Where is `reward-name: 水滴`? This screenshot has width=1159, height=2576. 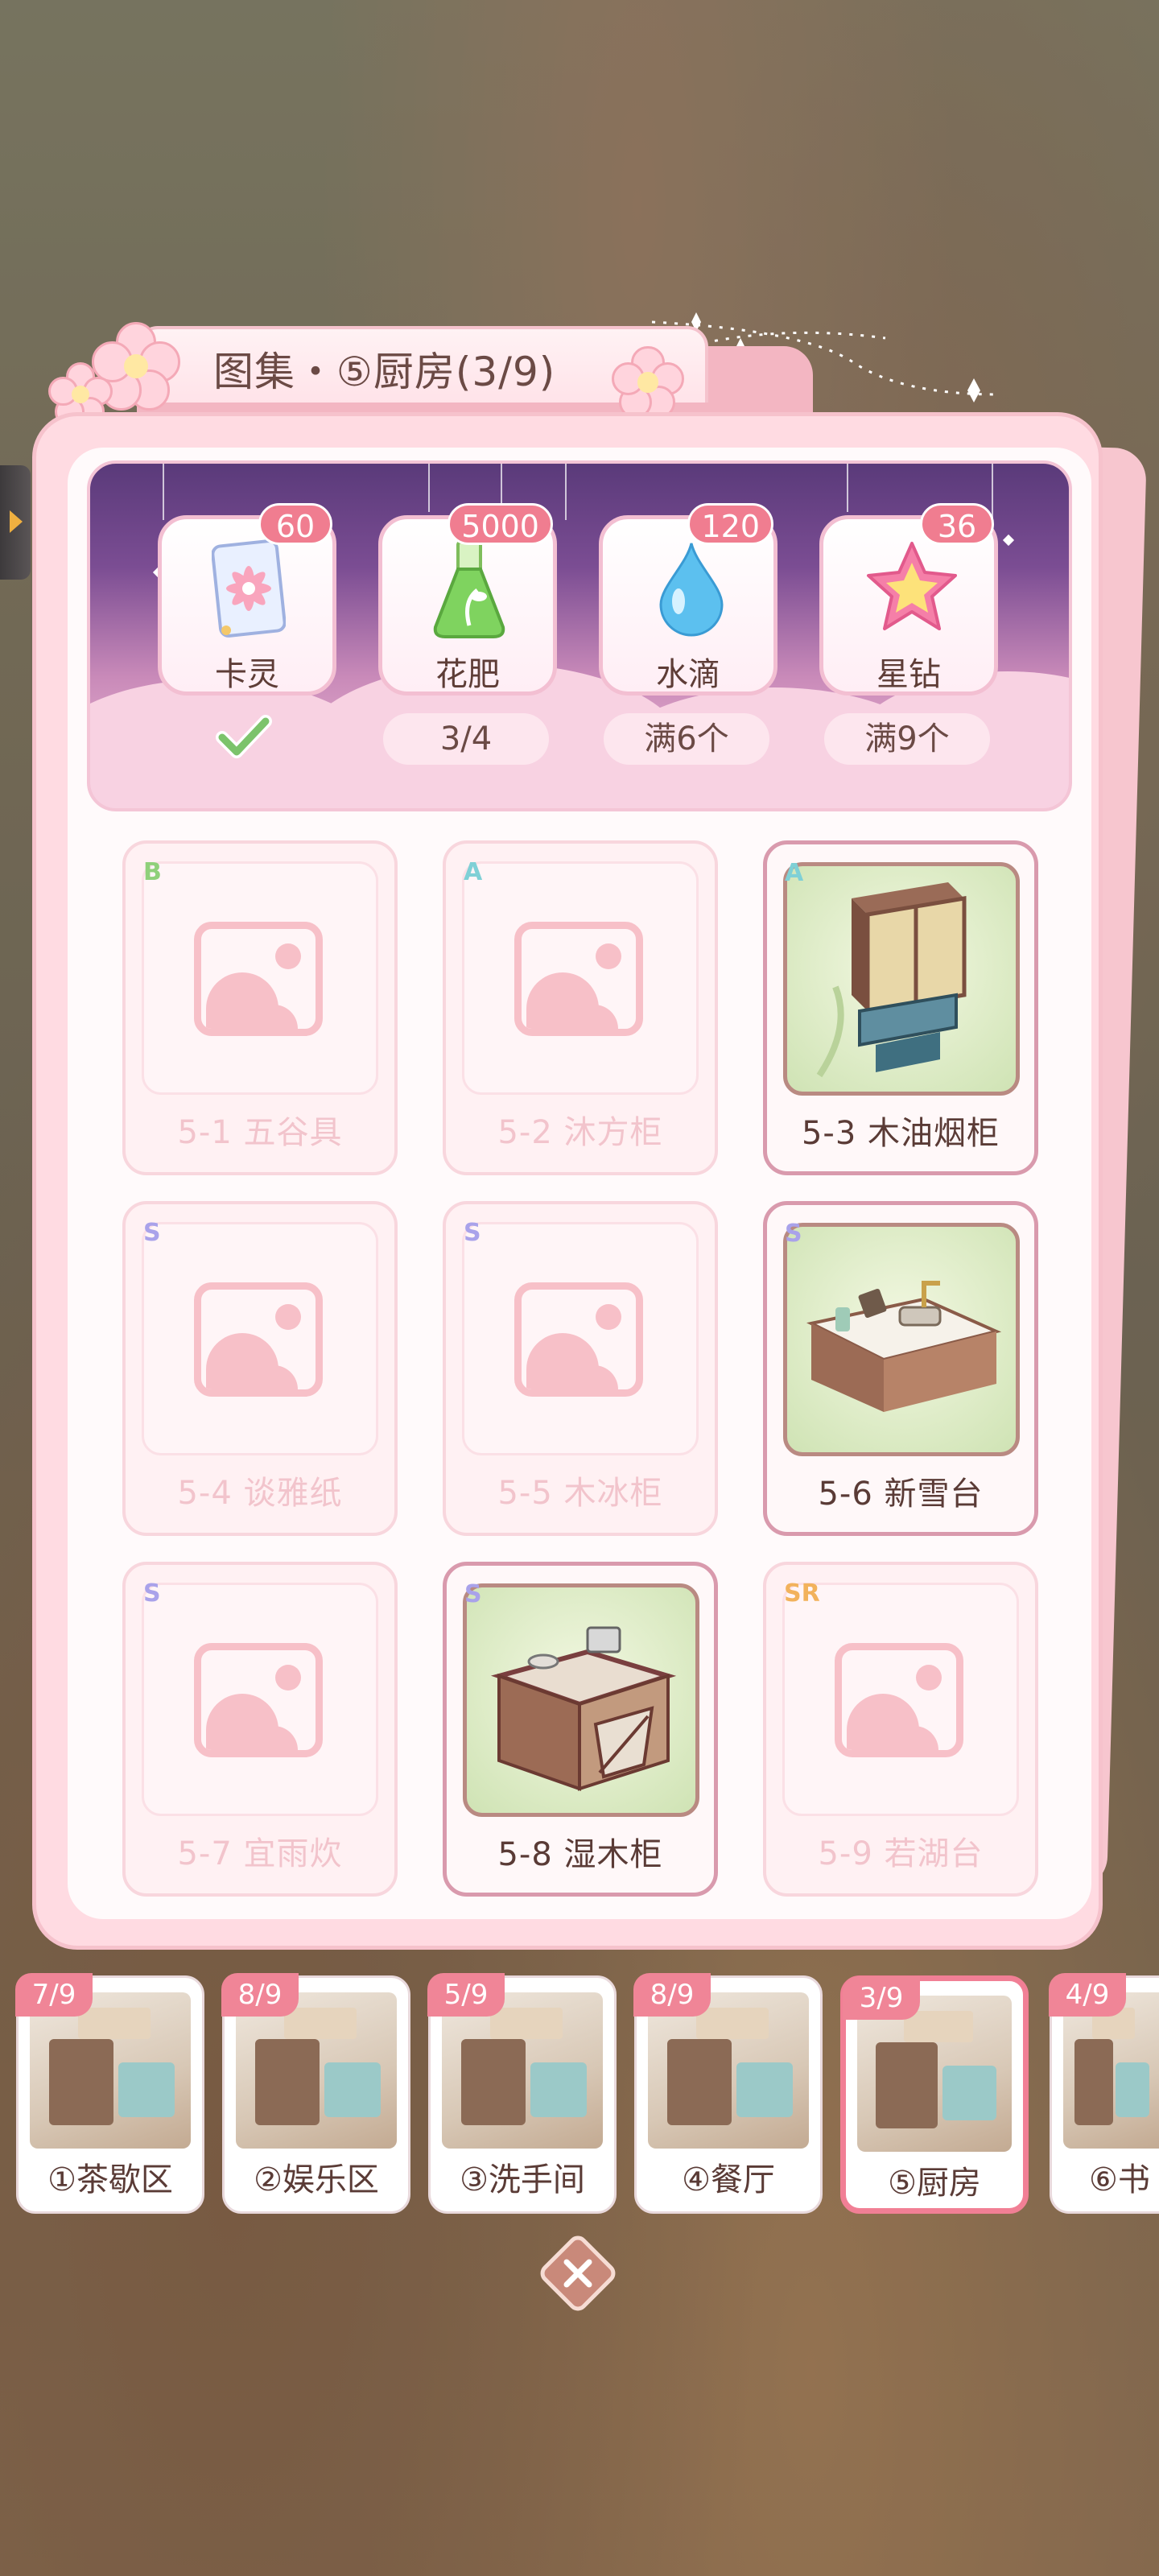
reward-name: 水滴 is located at coordinates (688, 674).